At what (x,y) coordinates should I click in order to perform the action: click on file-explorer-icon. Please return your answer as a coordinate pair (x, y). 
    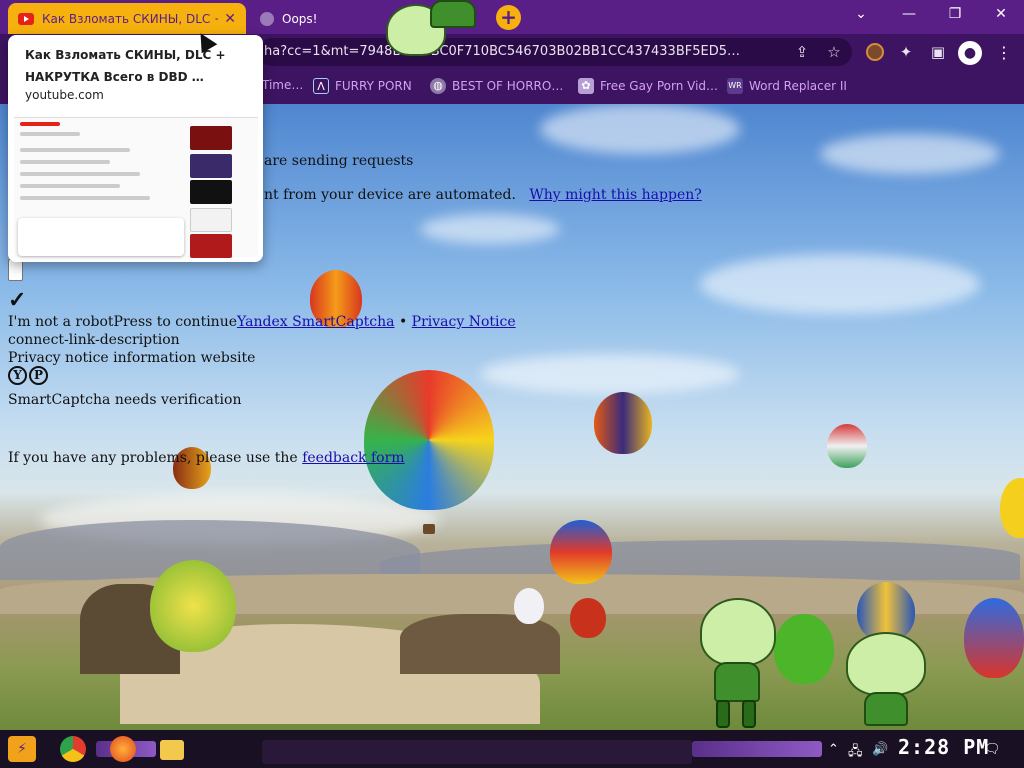
    Looking at the image, I should click on (172, 750).